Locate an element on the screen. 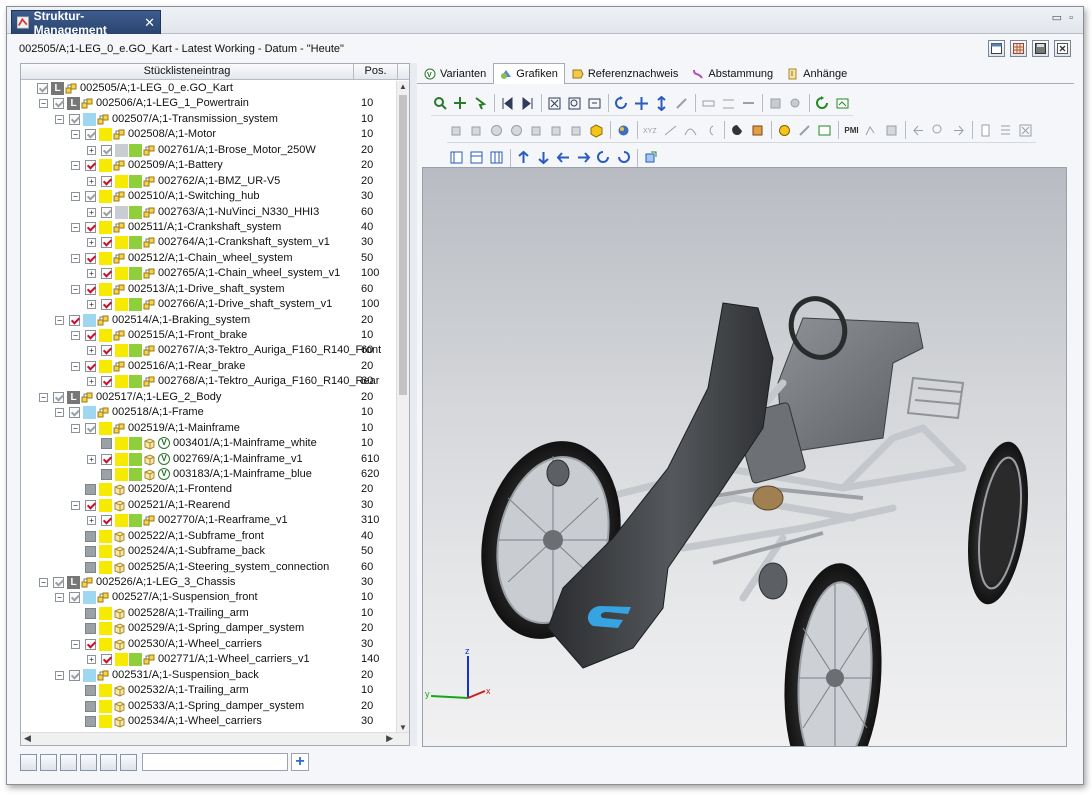  table-row: − 002510/A;1-Switching_hub 30 is located at coordinates (209, 196).